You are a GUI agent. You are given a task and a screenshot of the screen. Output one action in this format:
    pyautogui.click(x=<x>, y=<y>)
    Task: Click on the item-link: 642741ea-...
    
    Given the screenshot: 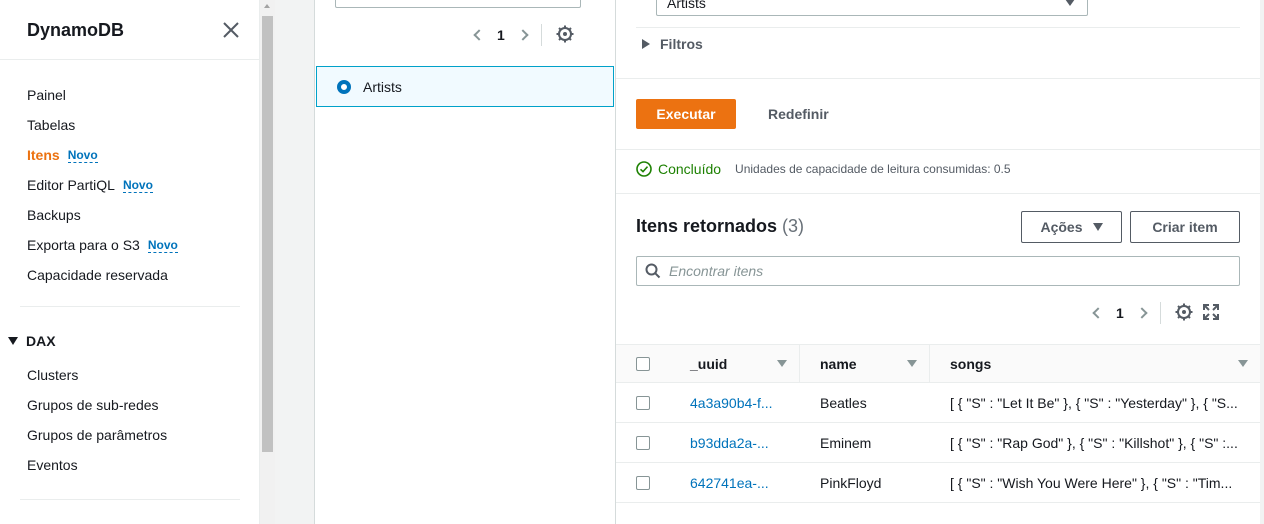 What is the action you would take?
    pyautogui.click(x=745, y=483)
    